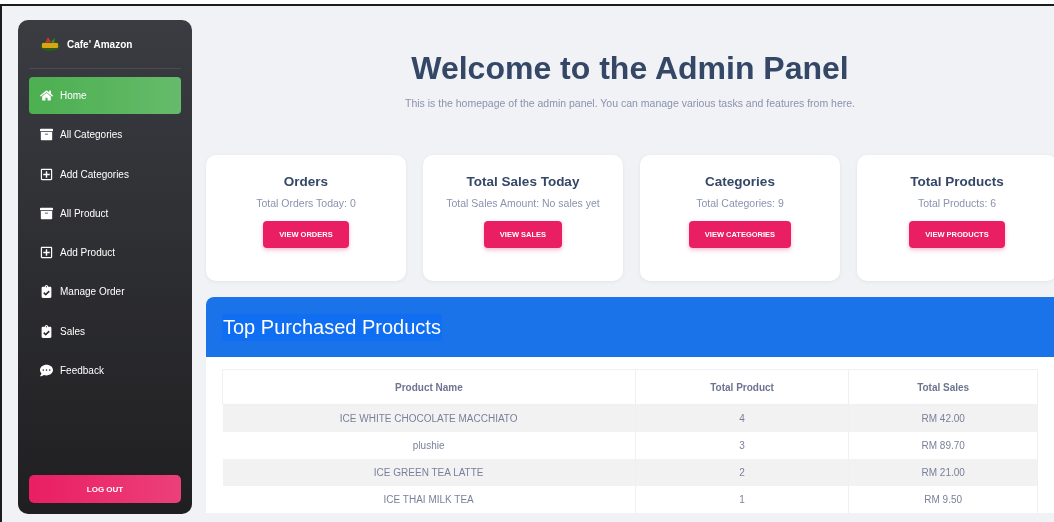 The width and height of the screenshot is (1054, 522). I want to click on page-subtitle: This is the homepage of the admin panel. You can manage various tasks and features from here., so click(630, 103).